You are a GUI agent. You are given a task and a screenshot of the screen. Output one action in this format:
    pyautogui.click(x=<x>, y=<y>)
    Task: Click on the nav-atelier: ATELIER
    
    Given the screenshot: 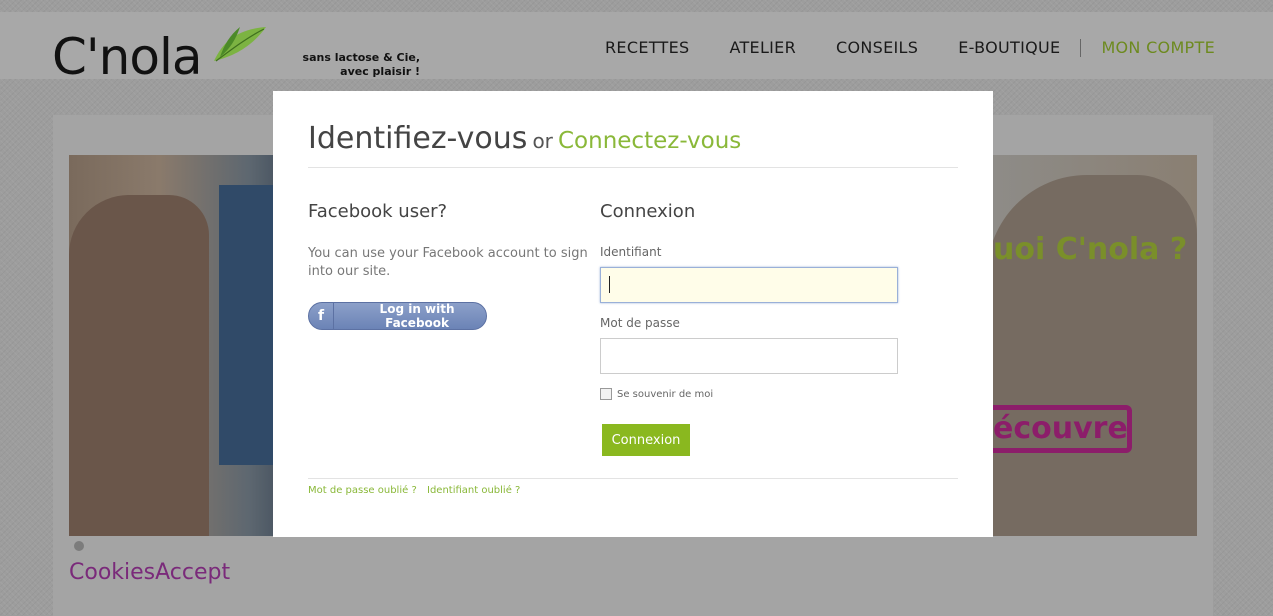 What is the action you would take?
    pyautogui.click(x=762, y=47)
    